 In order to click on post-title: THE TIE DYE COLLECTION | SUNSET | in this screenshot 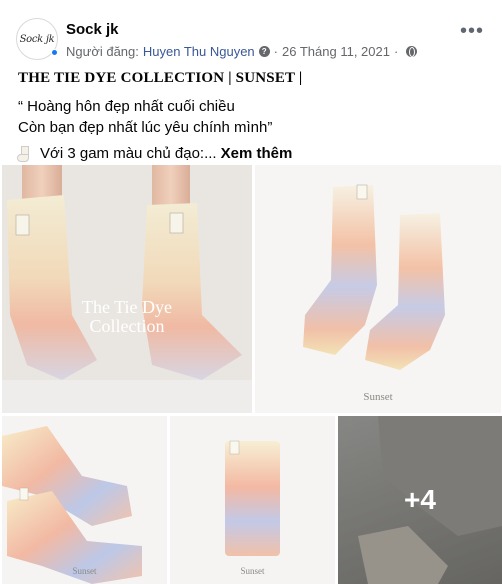, I will do `click(160, 78)`.